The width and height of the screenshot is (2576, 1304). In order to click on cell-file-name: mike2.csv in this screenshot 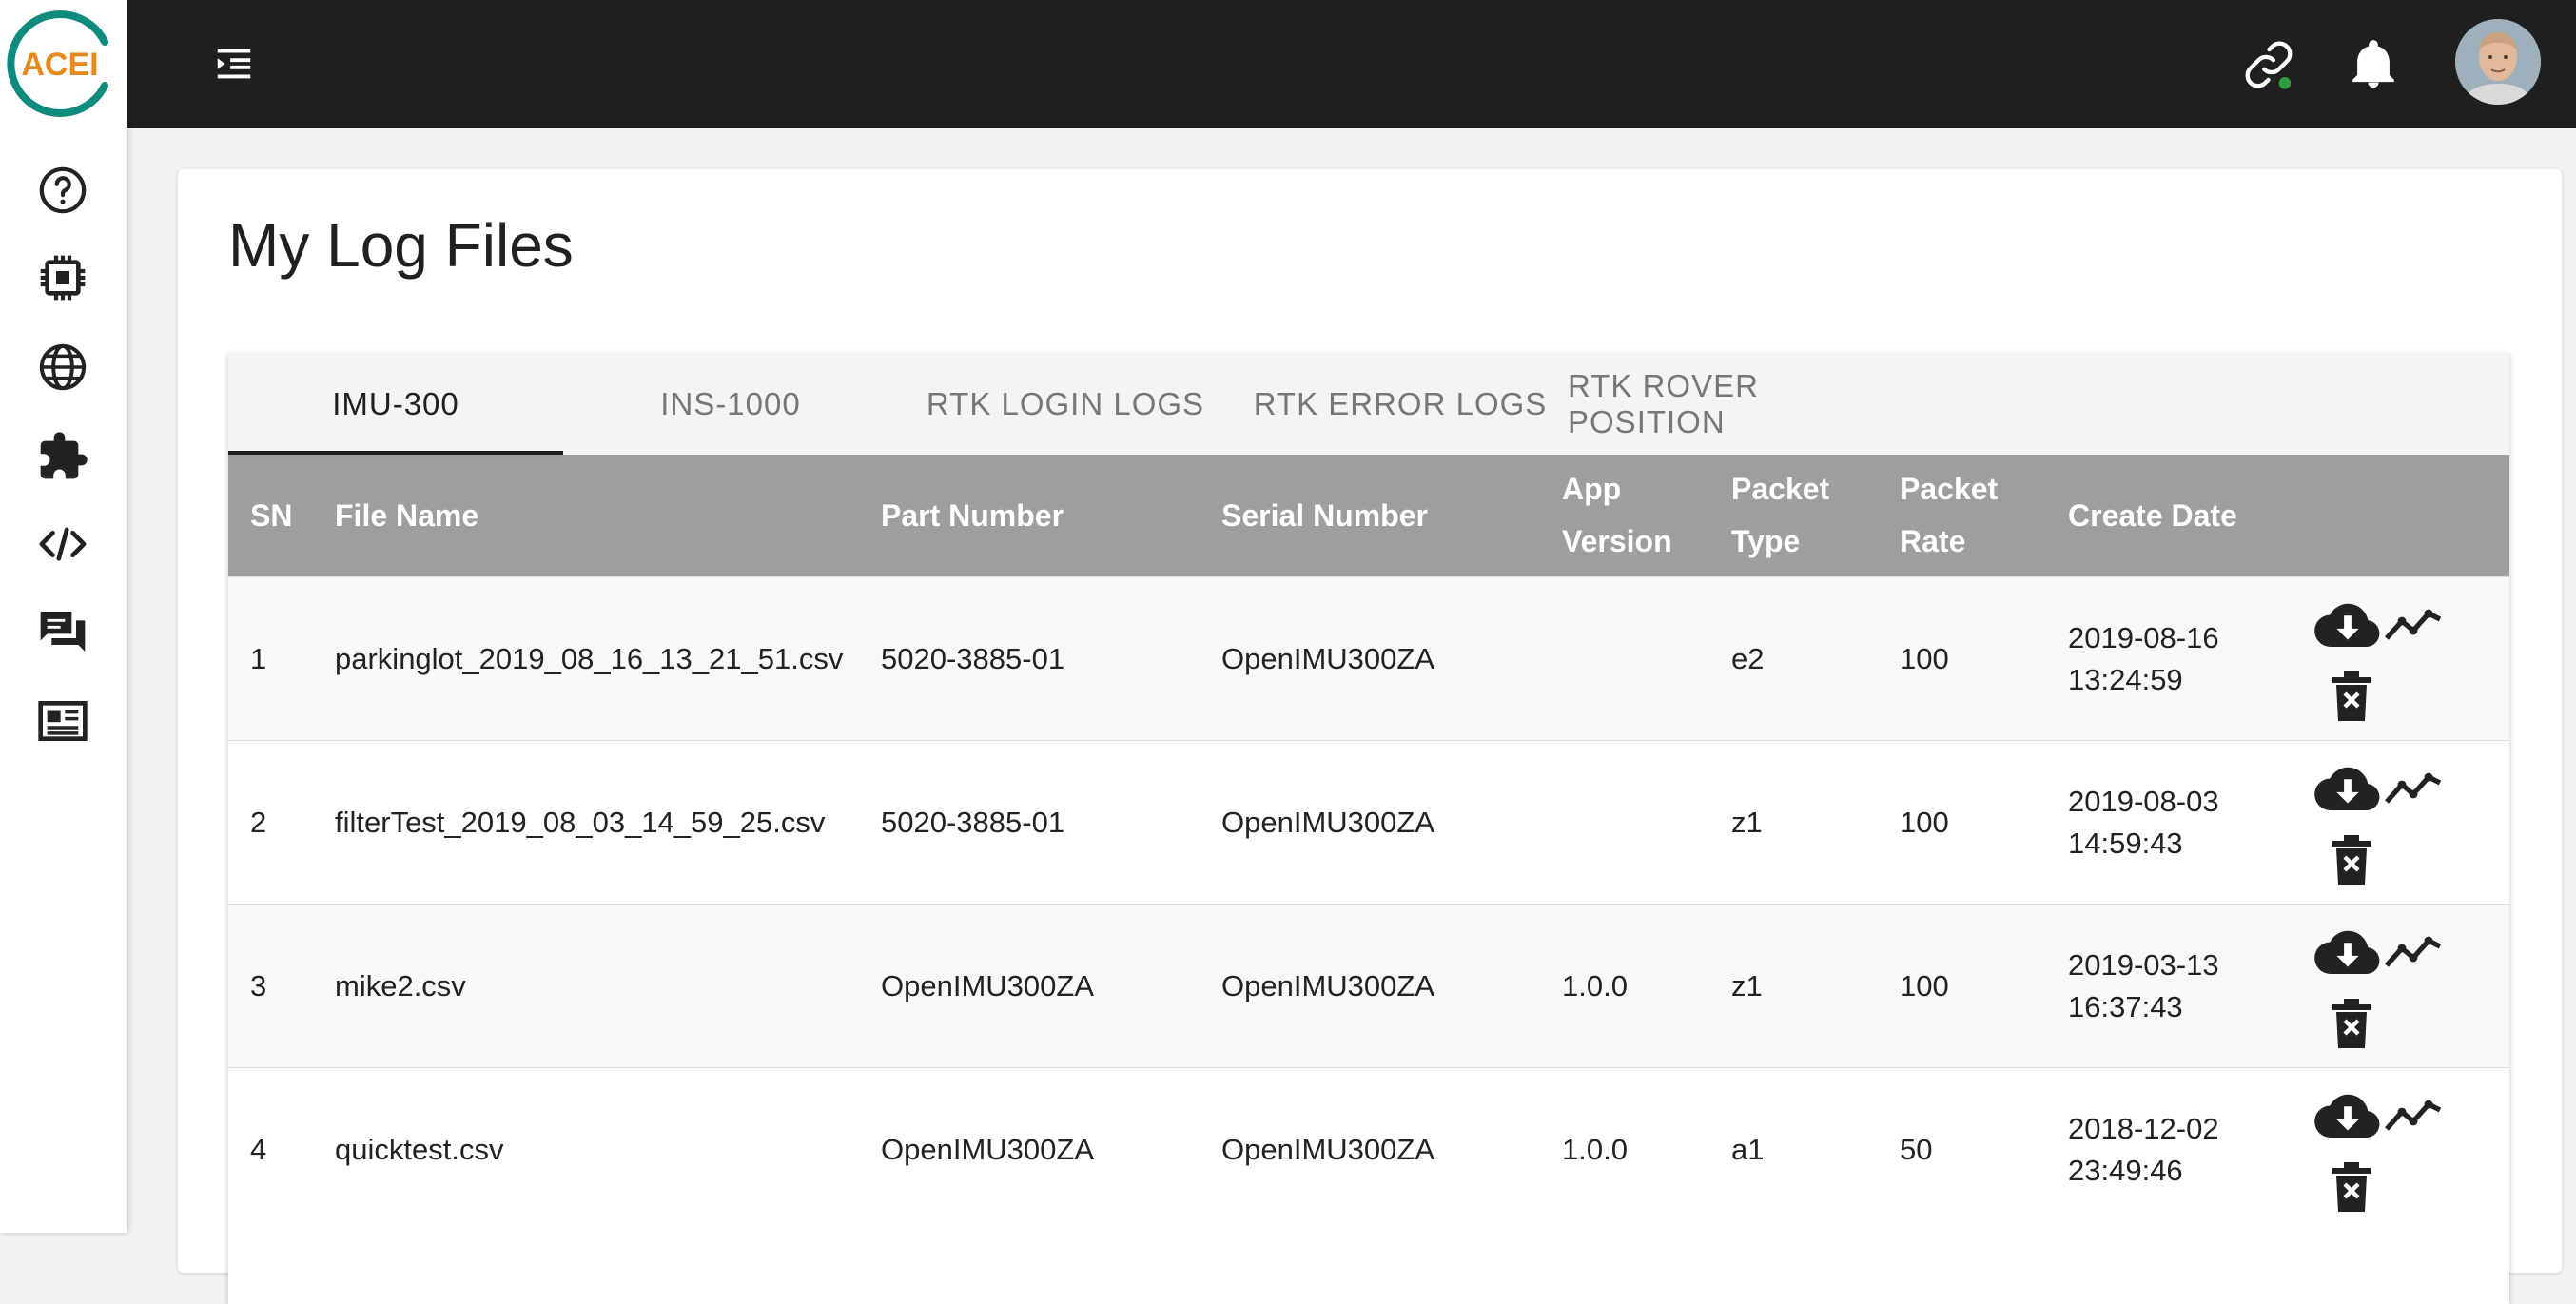, I will do `click(586, 986)`.